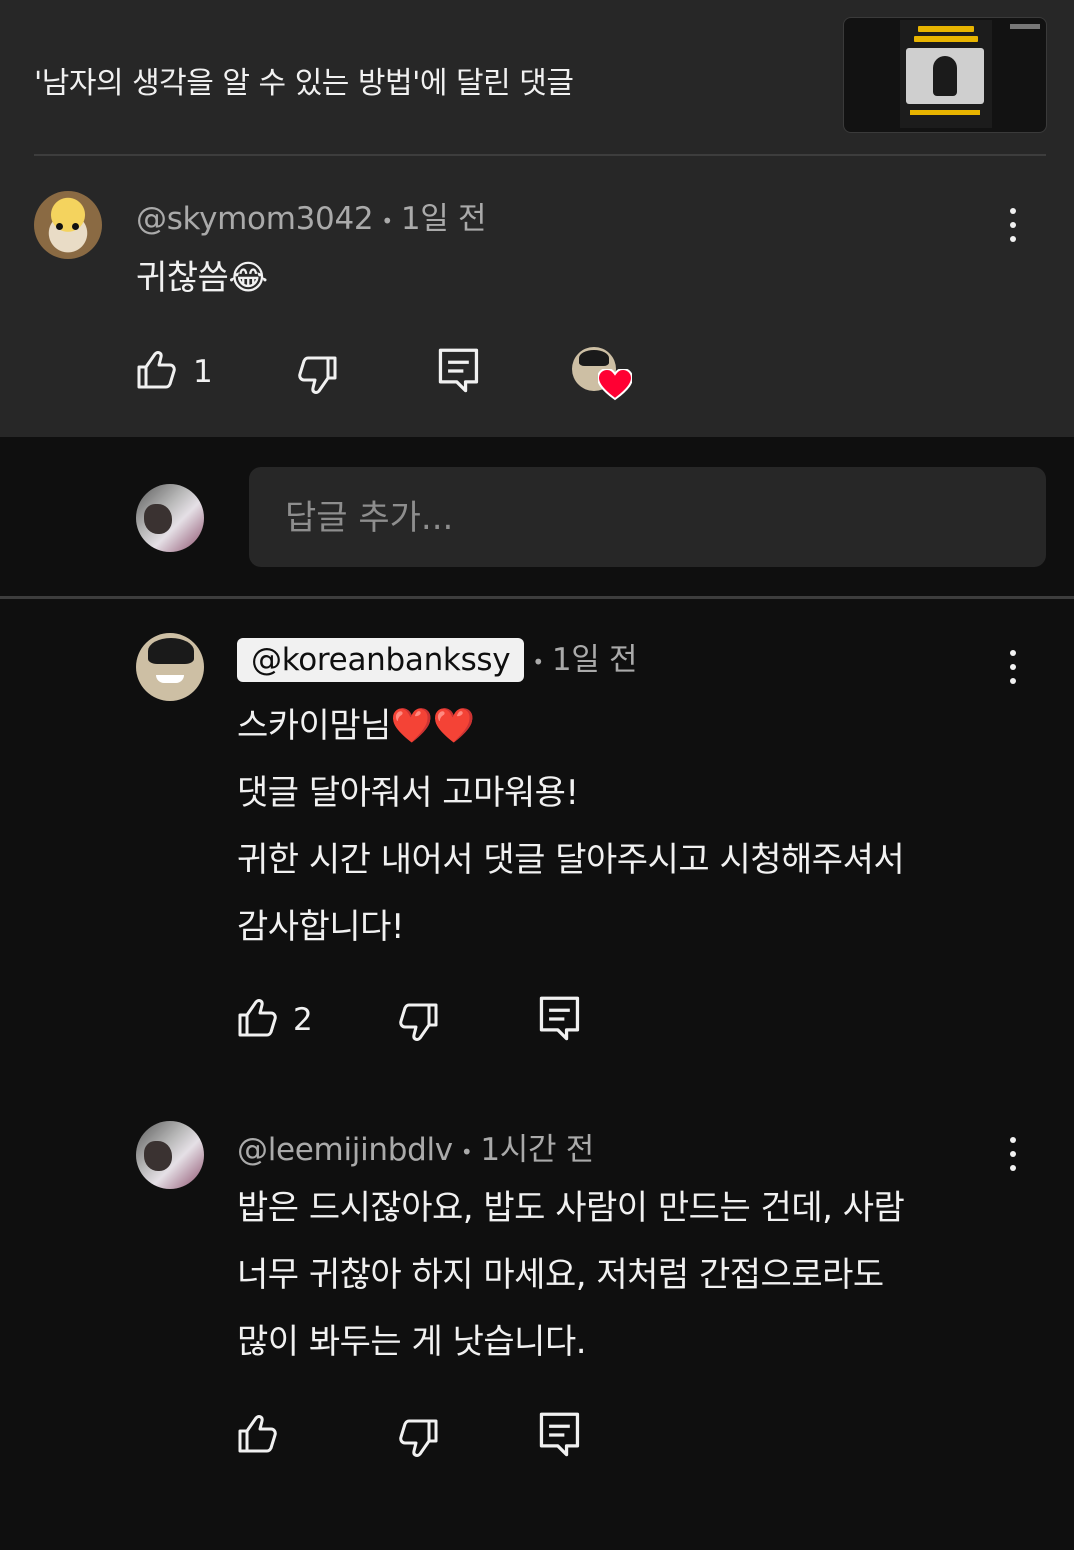  I want to click on comment-author: @skymom3042 • 1일 전, so click(311, 215).